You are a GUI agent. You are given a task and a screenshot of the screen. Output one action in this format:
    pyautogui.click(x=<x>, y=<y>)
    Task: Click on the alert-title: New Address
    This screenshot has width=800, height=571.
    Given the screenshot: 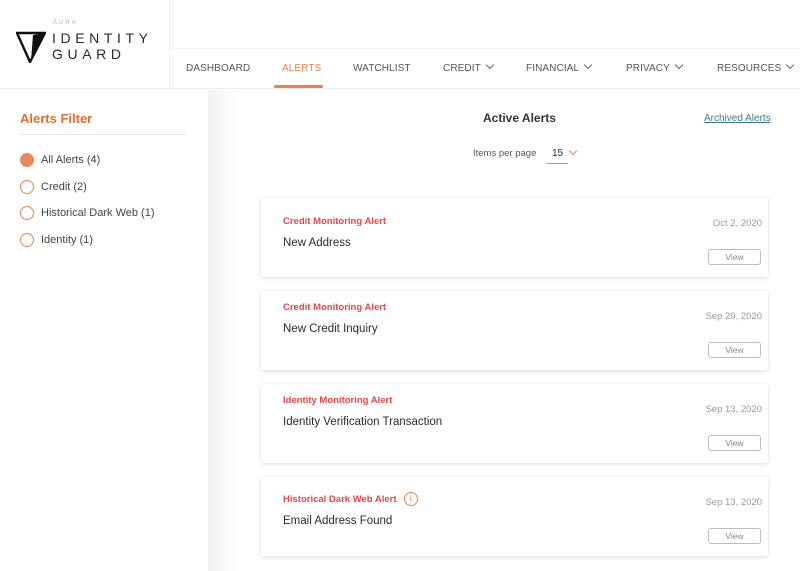 What is the action you would take?
    pyautogui.click(x=317, y=243)
    